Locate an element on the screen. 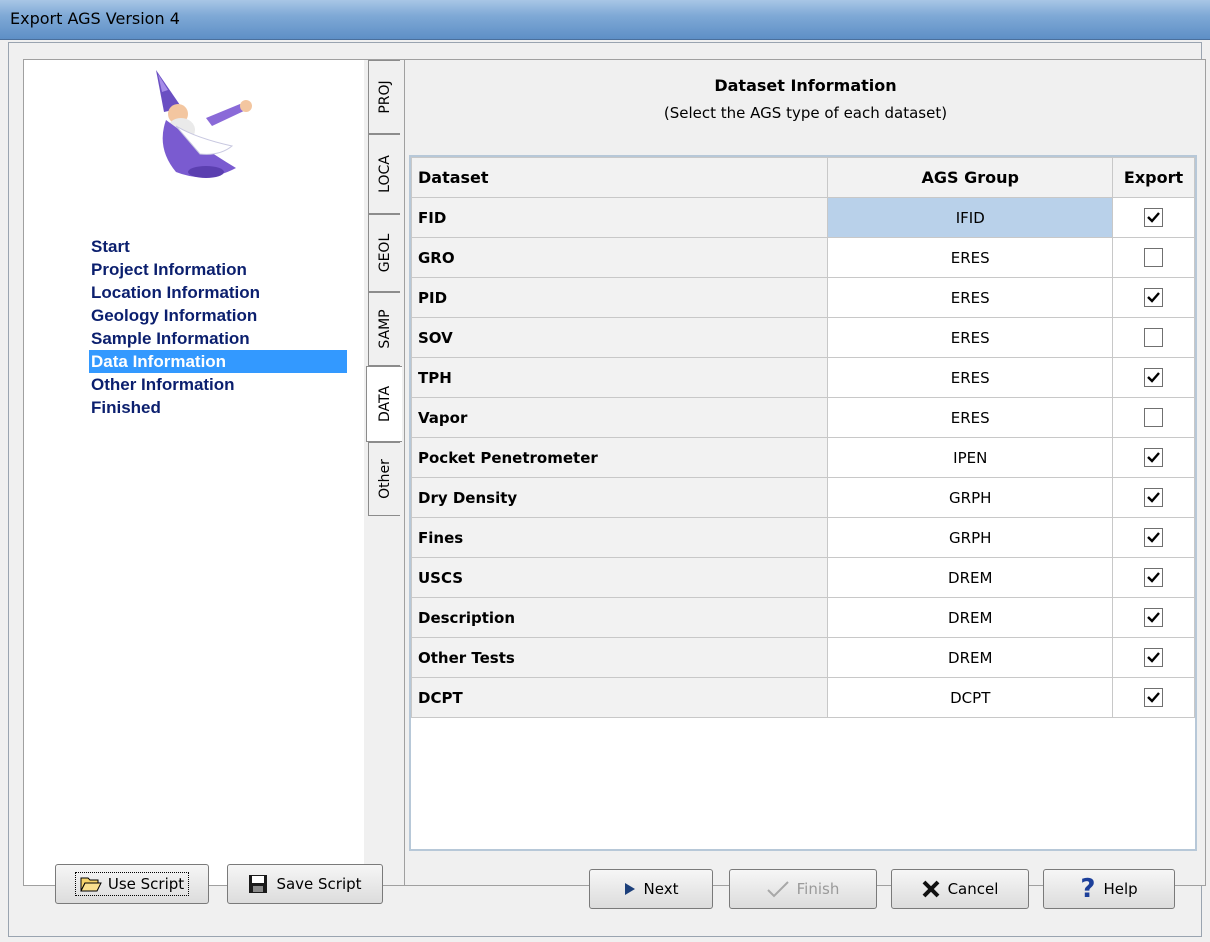 Image resolution: width=1210 pixels, height=942 pixels. ags-group-cell: DCPT is located at coordinates (970, 697).